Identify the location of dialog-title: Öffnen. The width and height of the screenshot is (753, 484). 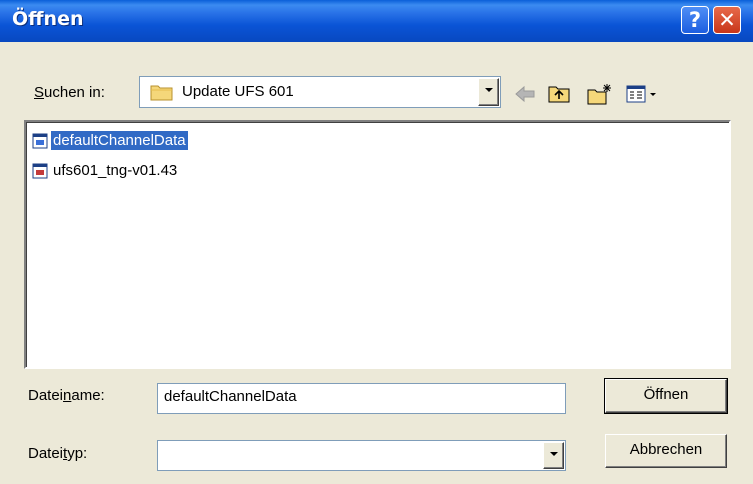
(48, 19).